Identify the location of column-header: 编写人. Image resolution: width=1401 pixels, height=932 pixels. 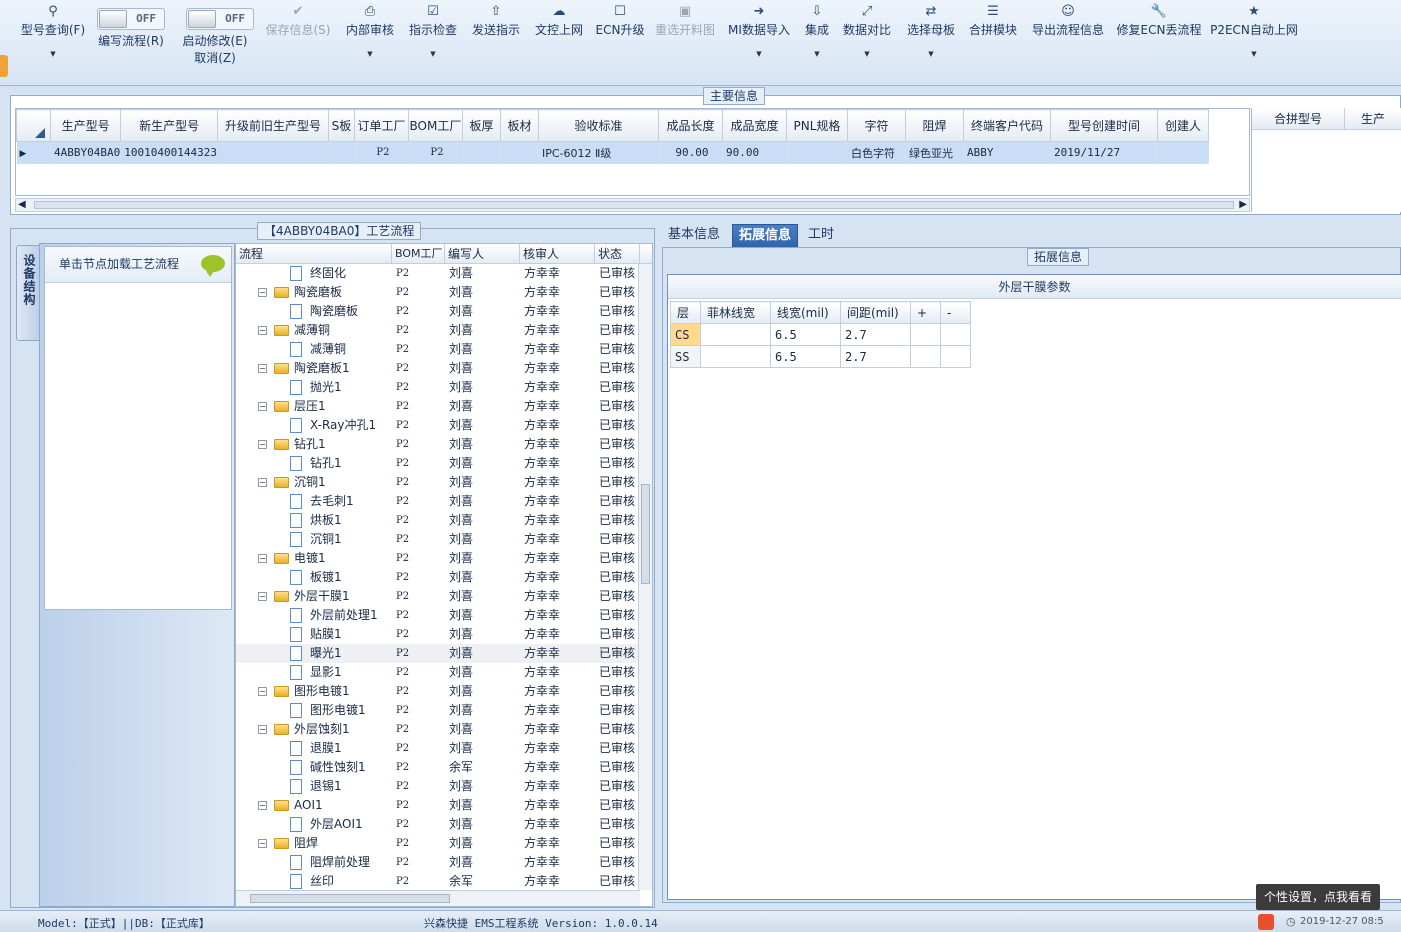
(482, 253).